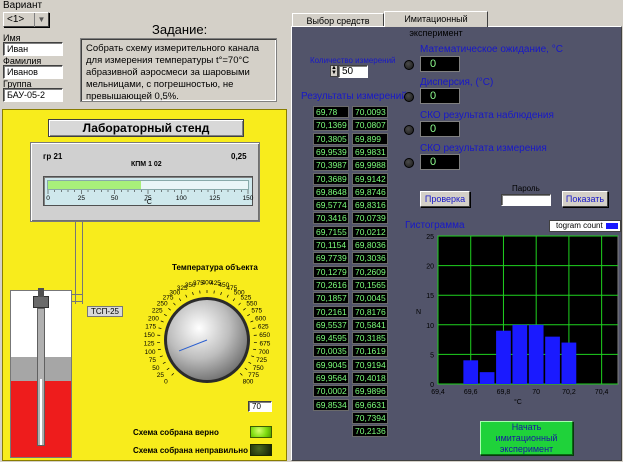 This screenshot has width=623, height=462. Describe the element at coordinates (440, 129) in the screenshot. I see `stat-value-sko-obs: 0` at that location.